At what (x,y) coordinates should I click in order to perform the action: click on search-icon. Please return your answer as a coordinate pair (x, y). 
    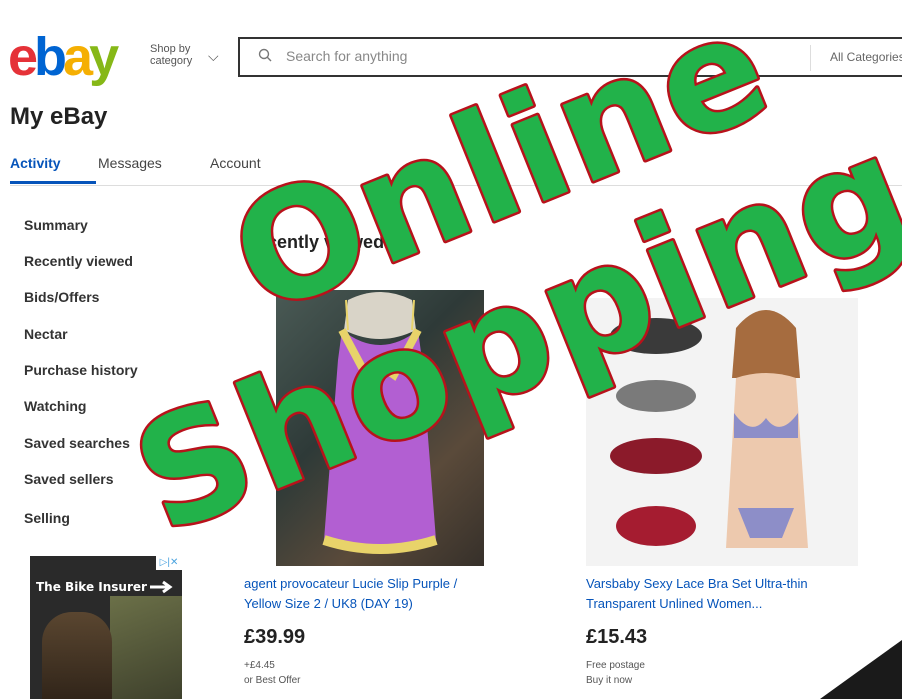
    Looking at the image, I should click on (265, 55).